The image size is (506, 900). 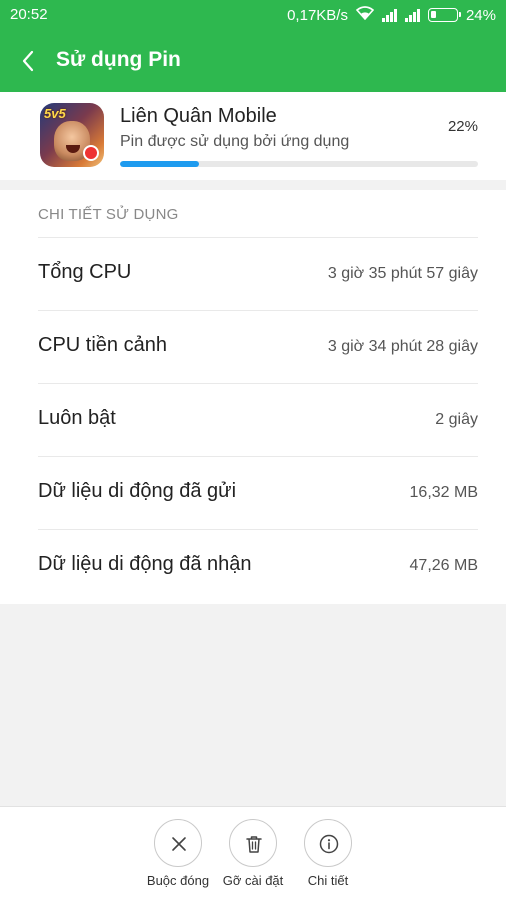 What do you see at coordinates (235, 141) in the screenshot?
I see `app-subtitle: Pin được sử dụng bởi ứng dụng` at bounding box center [235, 141].